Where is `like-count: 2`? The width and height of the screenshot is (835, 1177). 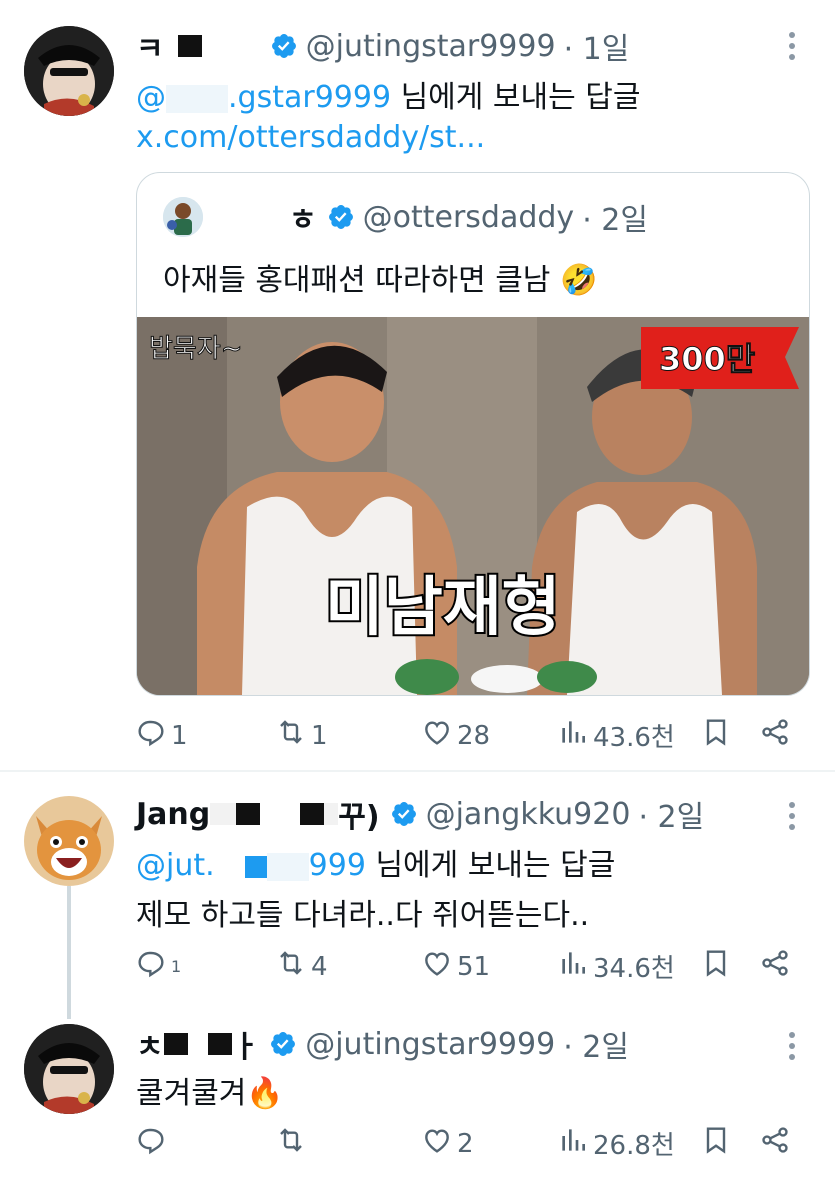
like-count: 2 is located at coordinates (465, 1143).